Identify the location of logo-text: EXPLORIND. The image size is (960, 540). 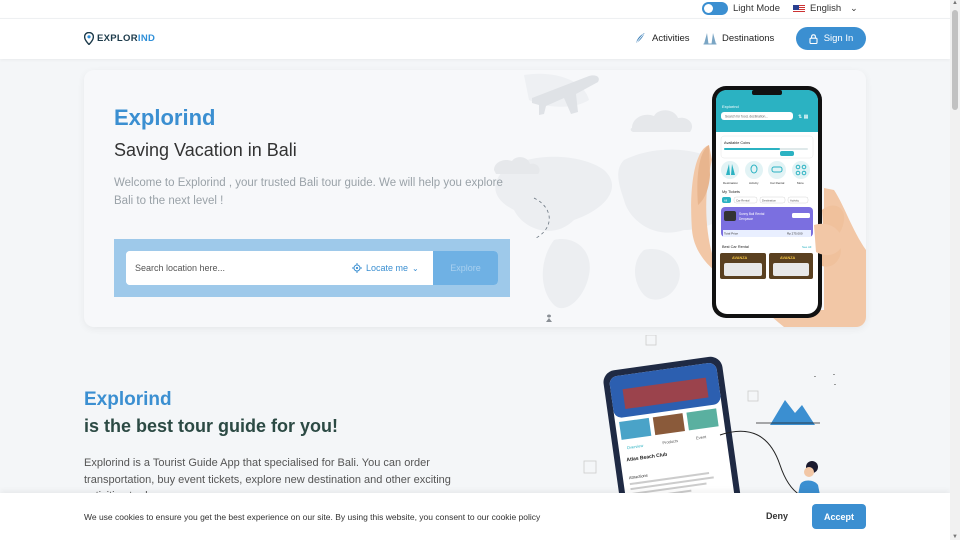
(126, 38).